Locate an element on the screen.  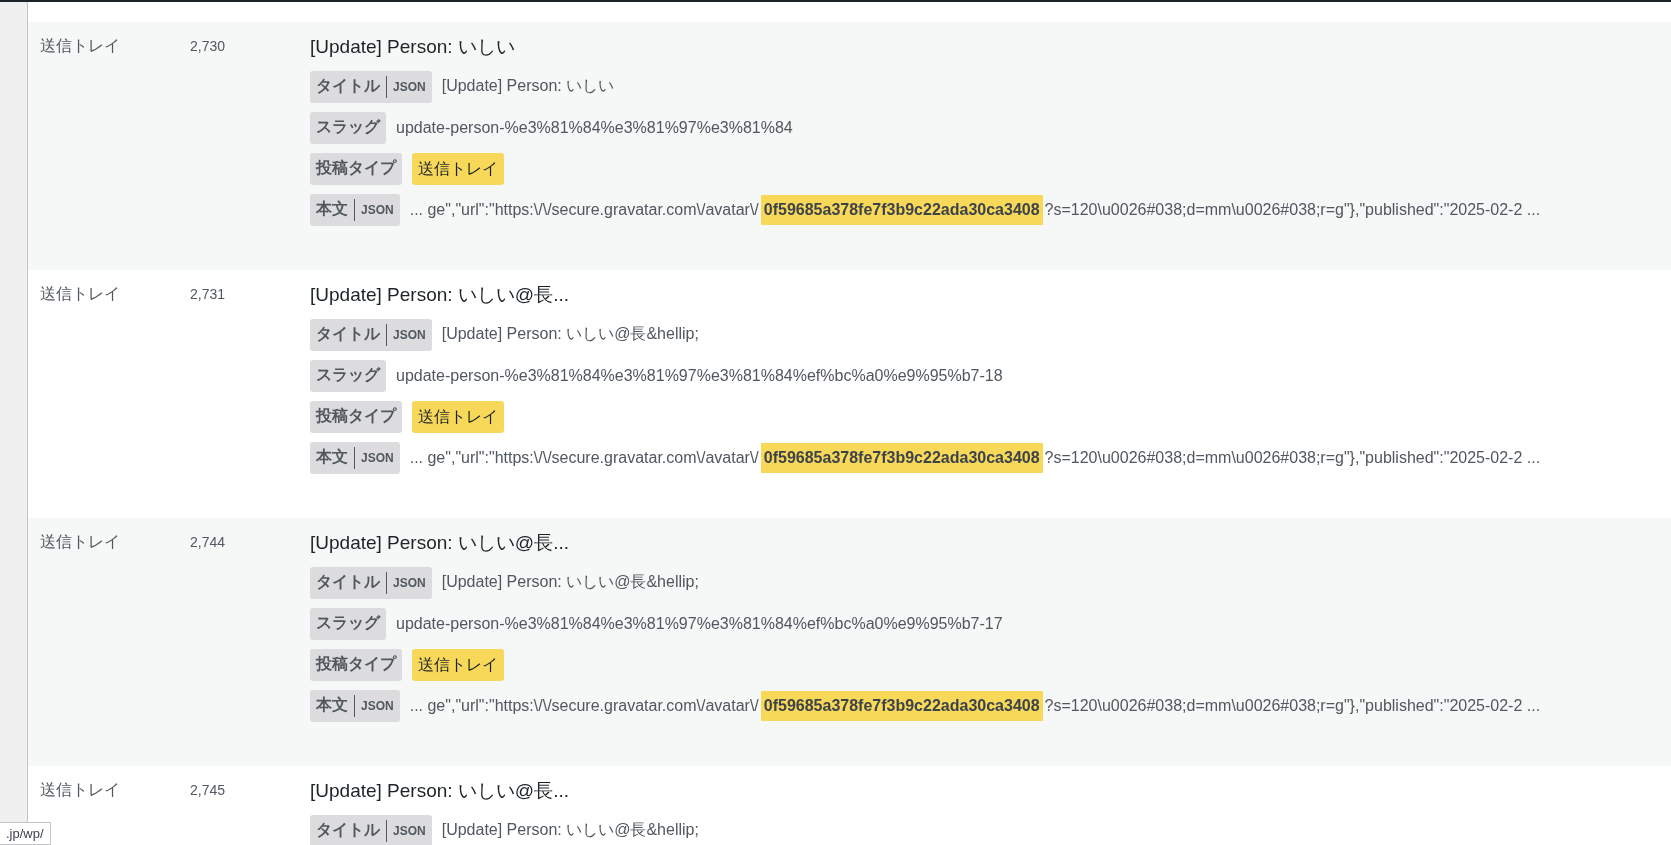
field-value: update-person-%e3%81%84%e3%81%97%e3%81%84%ef%bc%a0%e9%95%b7-17 is located at coordinates (699, 623).